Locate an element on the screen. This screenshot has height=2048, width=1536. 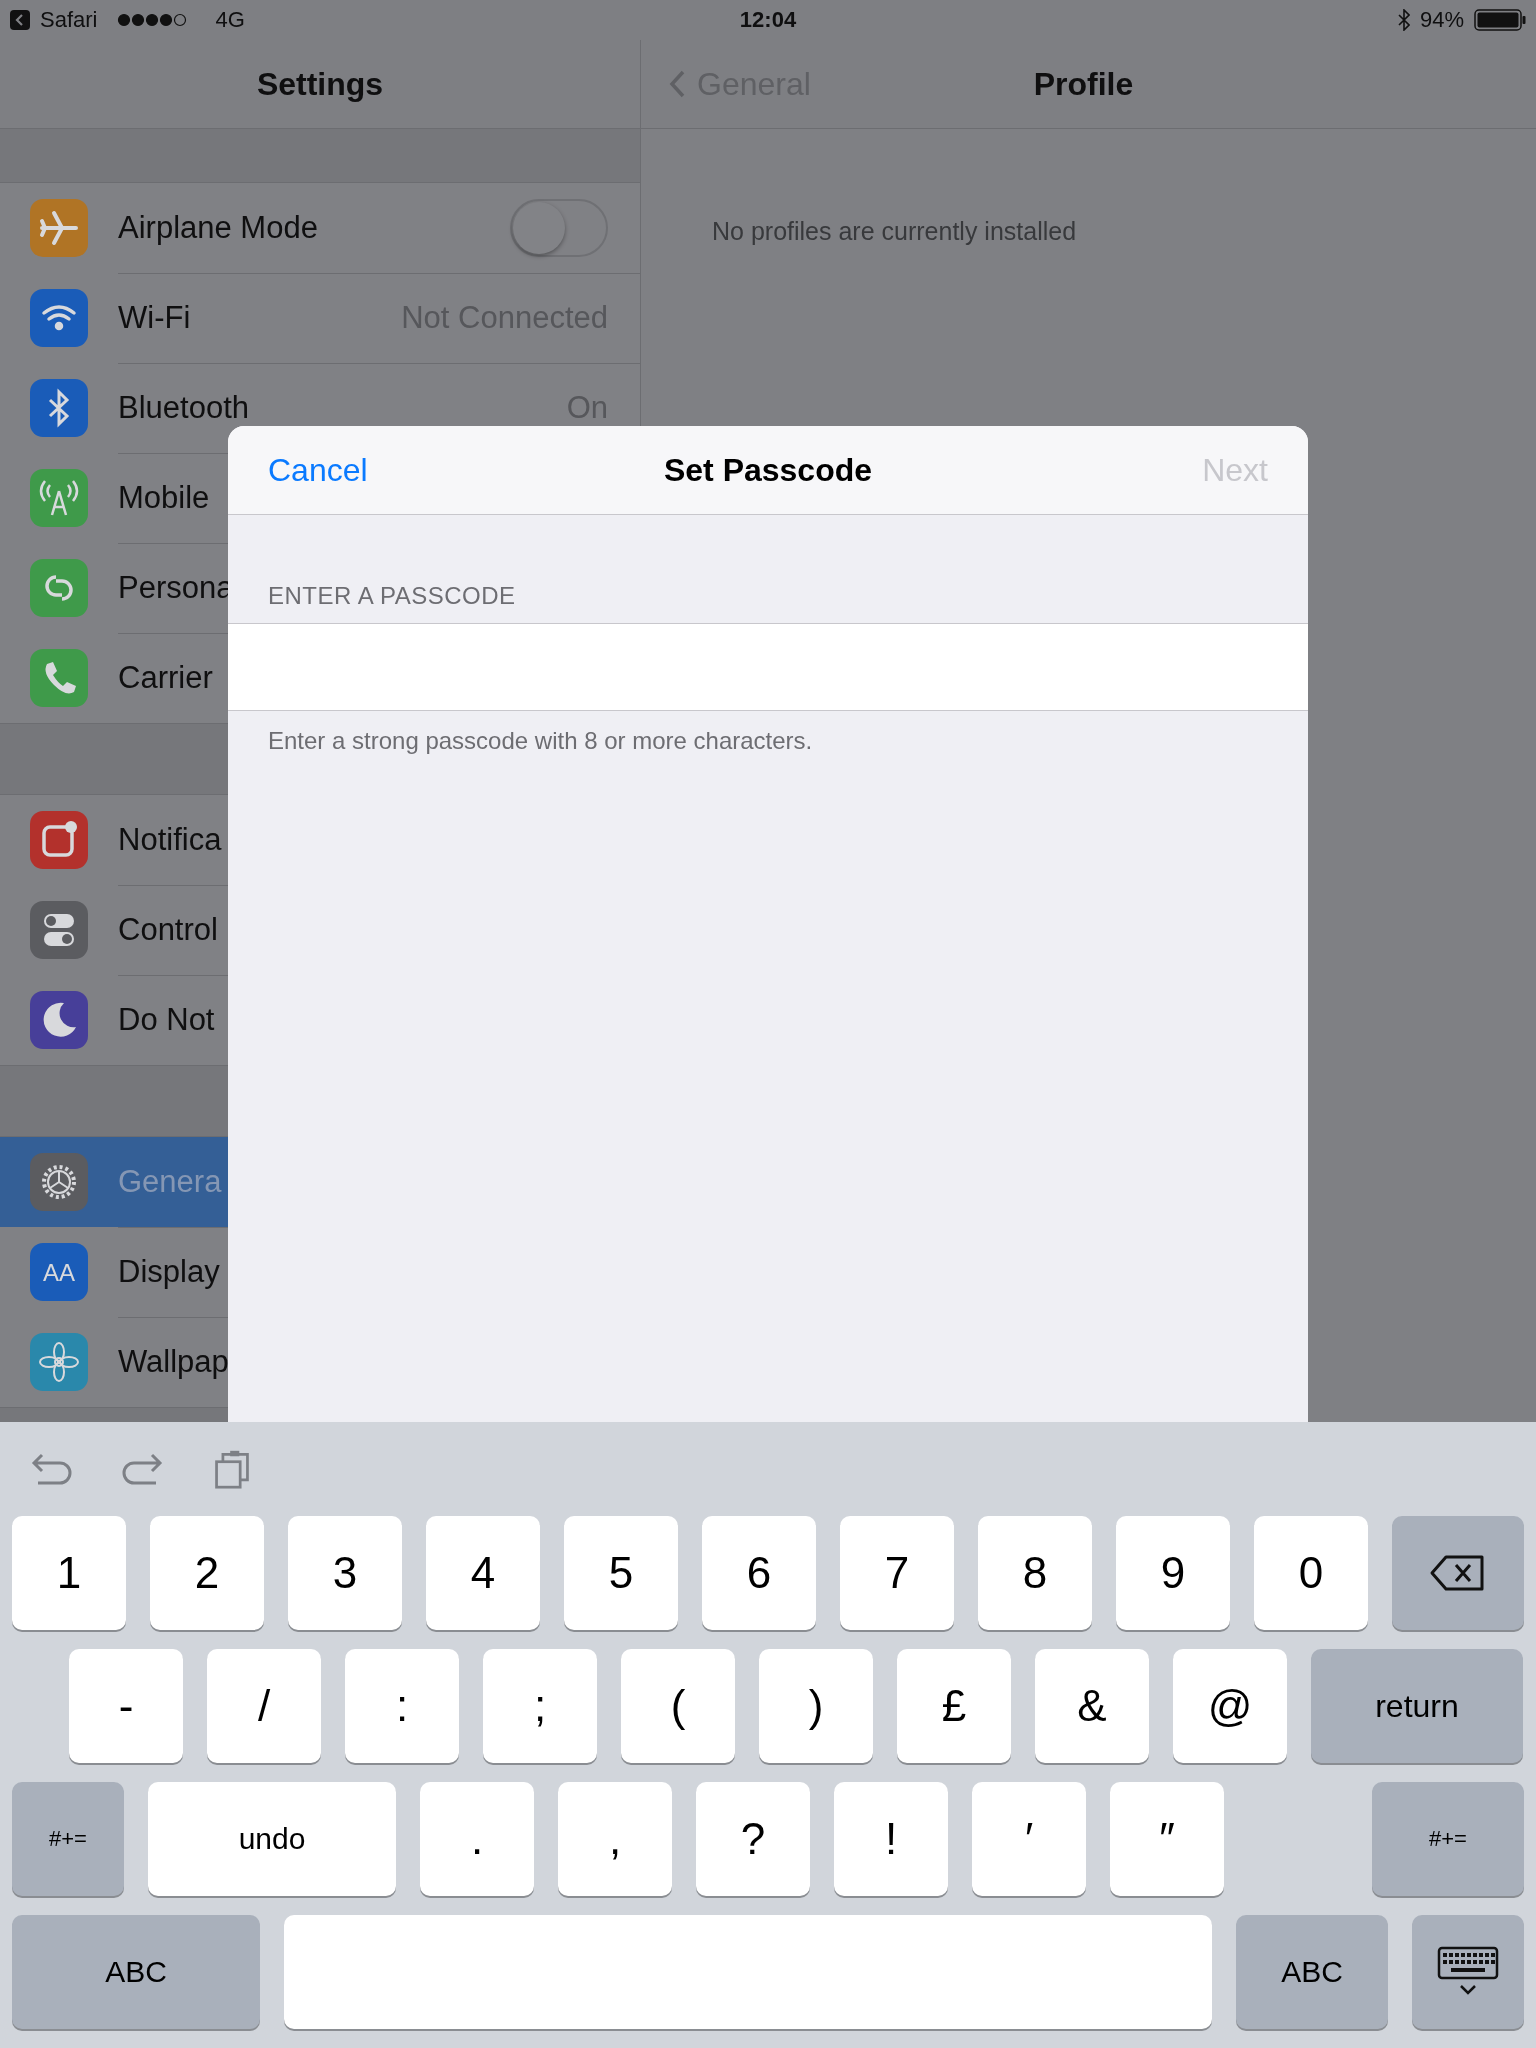
dialog-title: Set Passcode is located at coordinates (768, 470).